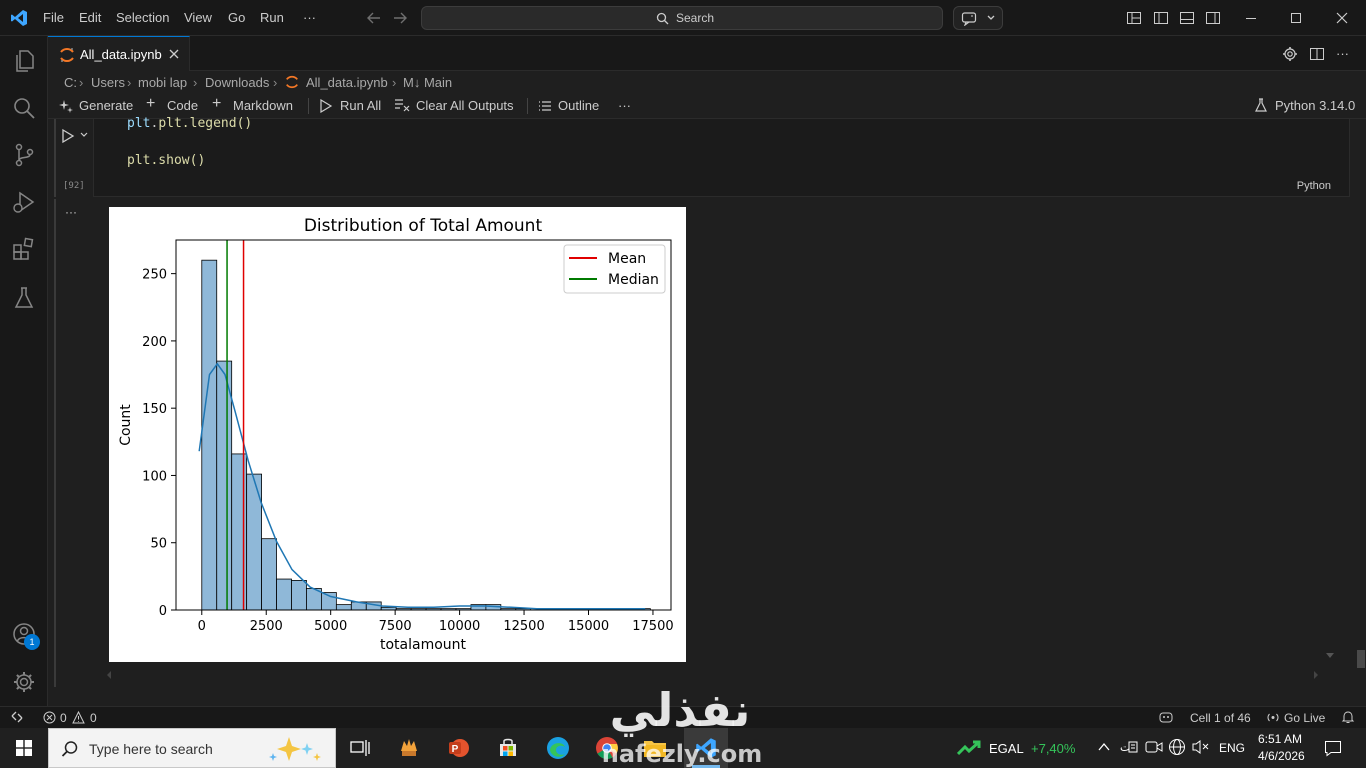  I want to click on customize-layout-icon, so click(1134, 18).